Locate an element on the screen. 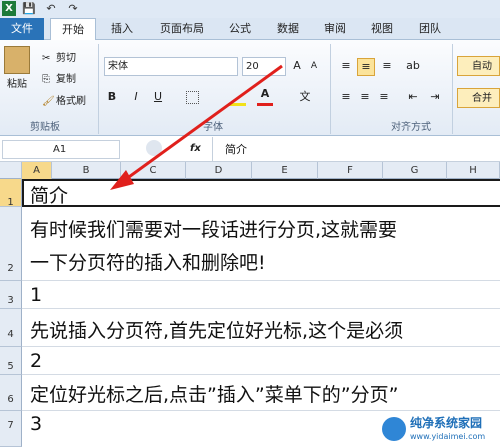 The height and width of the screenshot is (447, 500). watermark-url: www.yidaimei.com is located at coordinates (448, 436).